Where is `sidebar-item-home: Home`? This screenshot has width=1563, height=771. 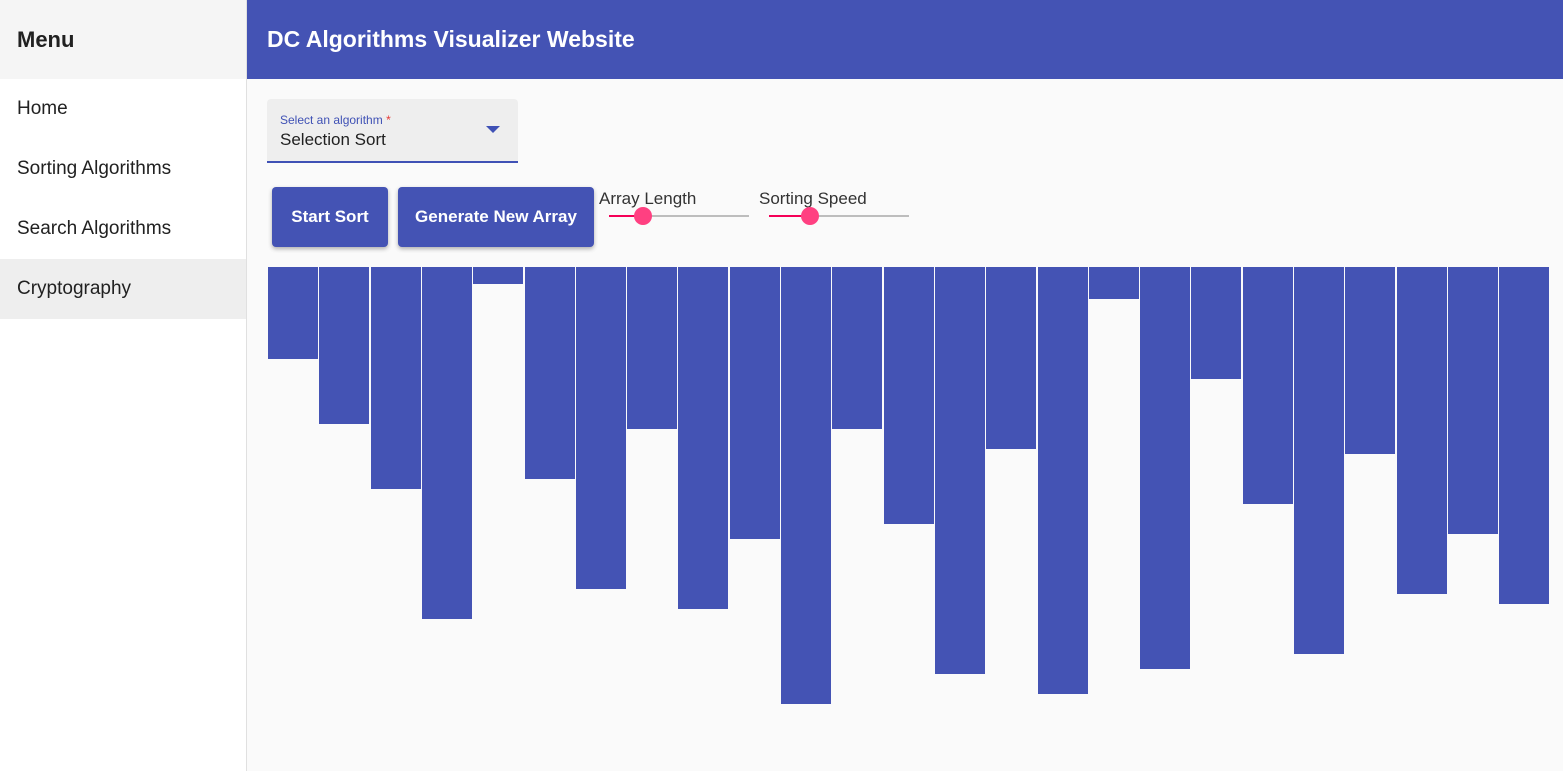 sidebar-item-home: Home is located at coordinates (123, 109).